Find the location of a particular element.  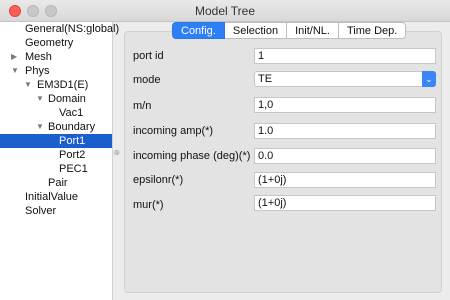

tree-item-port1: Port1 is located at coordinates (56, 141).